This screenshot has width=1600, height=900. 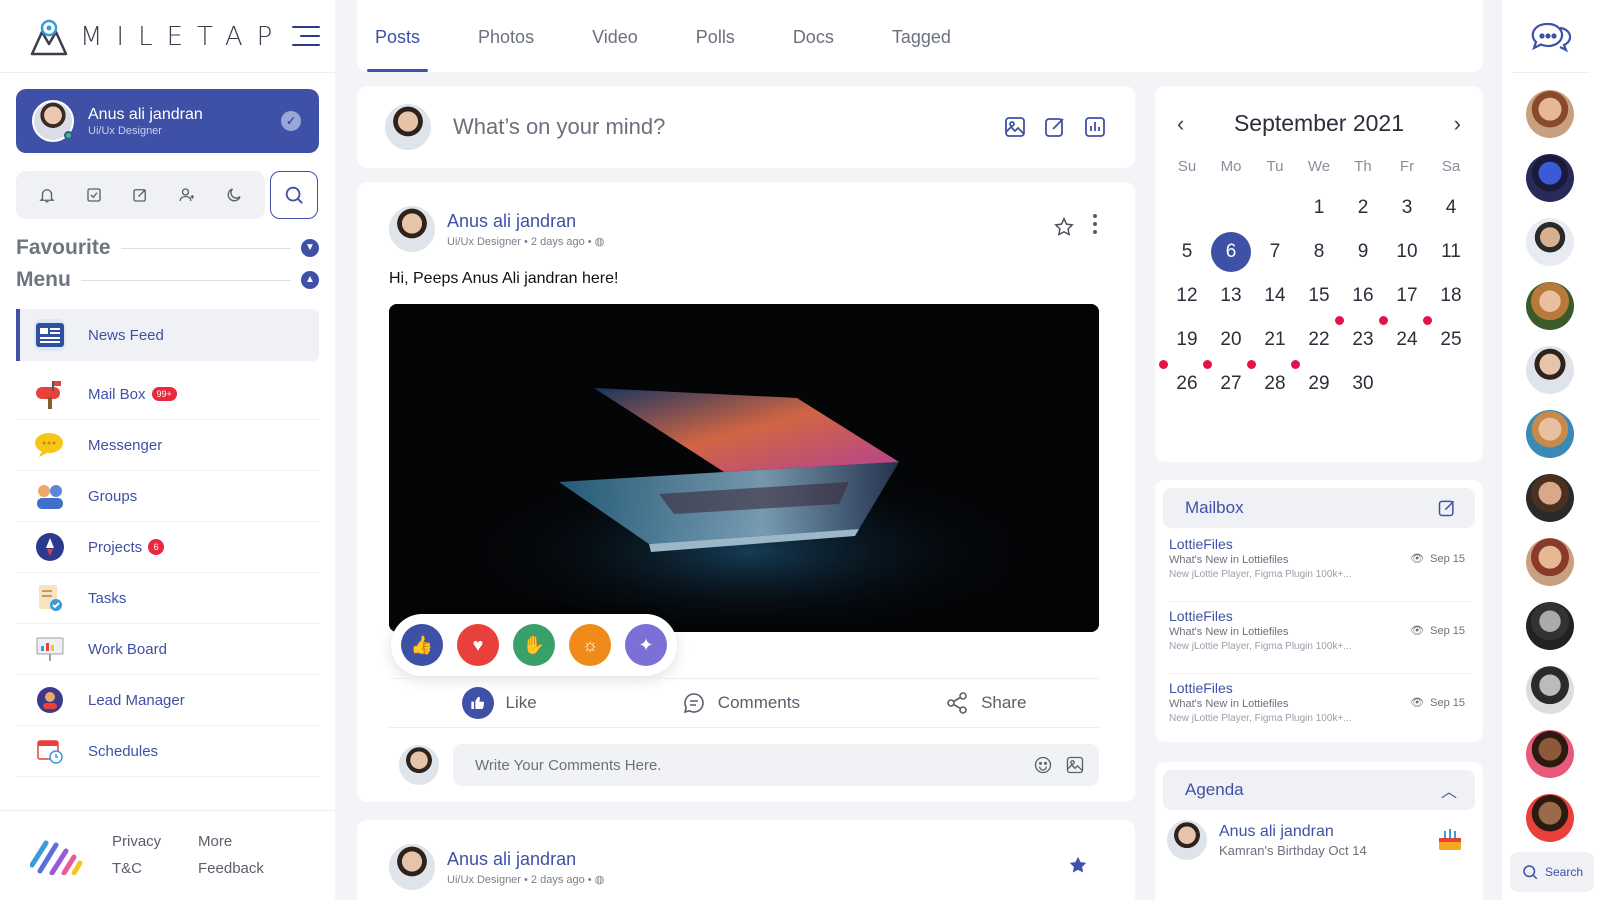 What do you see at coordinates (1064, 227) in the screenshot?
I see `star-icon` at bounding box center [1064, 227].